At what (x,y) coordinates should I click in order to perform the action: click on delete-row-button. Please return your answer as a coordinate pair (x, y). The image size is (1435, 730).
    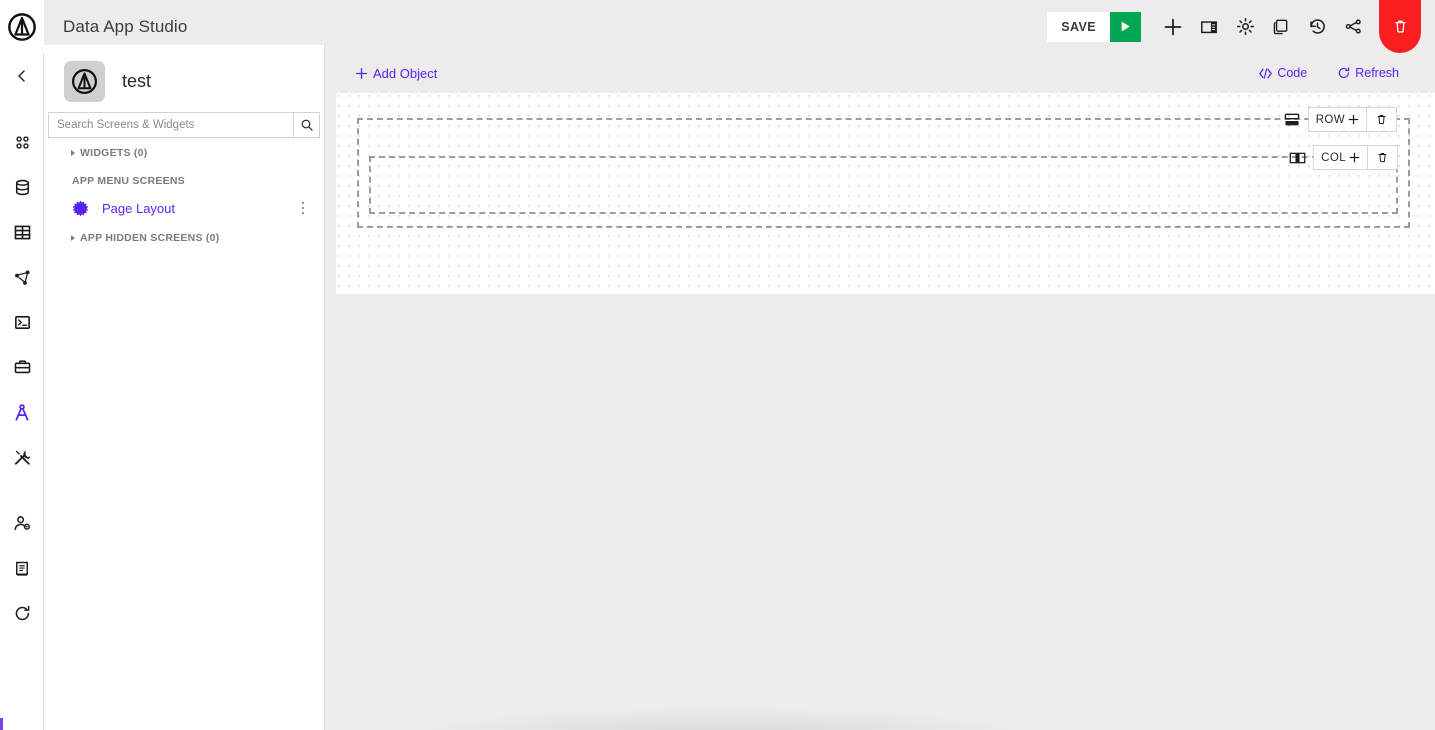
    Looking at the image, I should click on (1382, 119).